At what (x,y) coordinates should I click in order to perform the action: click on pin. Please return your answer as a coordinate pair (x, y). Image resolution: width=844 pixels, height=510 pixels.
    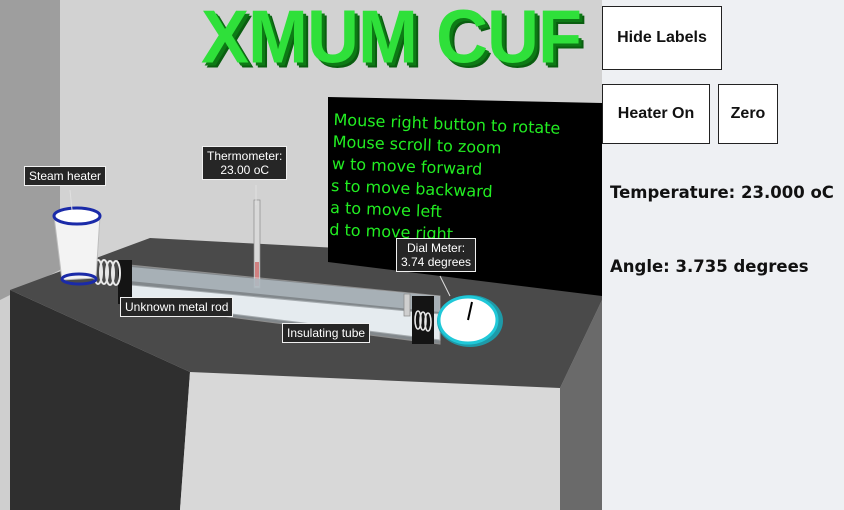
    Looking at the image, I should click on (407, 305).